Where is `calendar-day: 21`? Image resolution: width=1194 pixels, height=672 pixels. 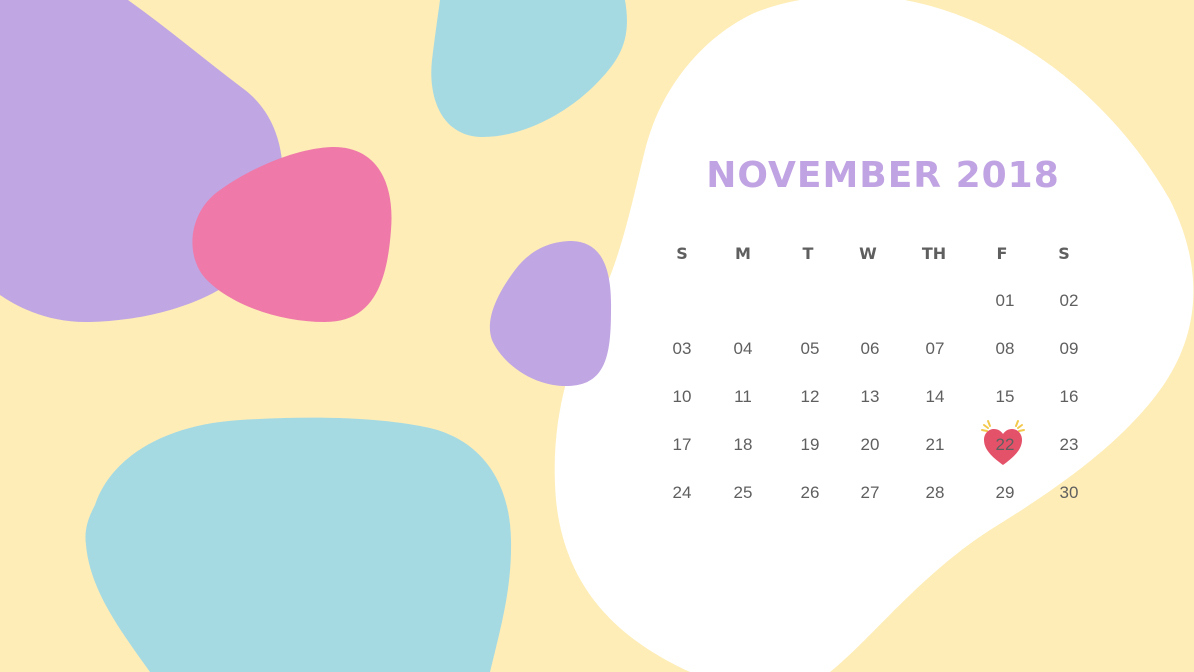
calendar-day: 21 is located at coordinates (935, 444).